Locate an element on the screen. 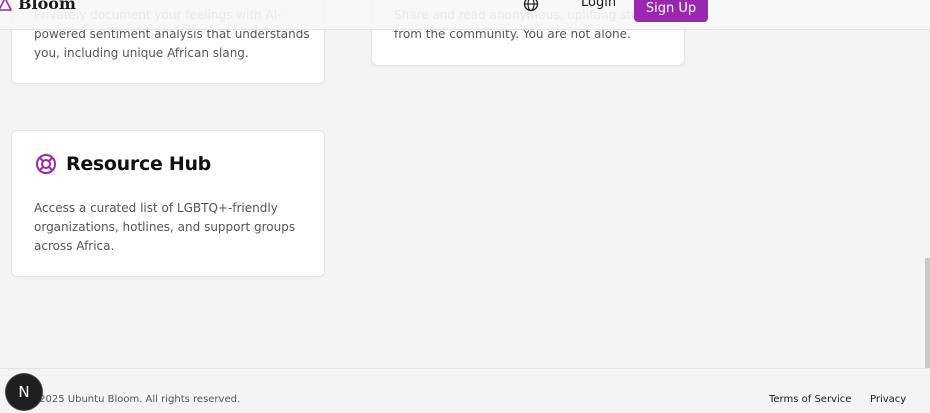 Image resolution: width=930 pixels, height=413 pixels. lifebuoy-icon is located at coordinates (46, 164).